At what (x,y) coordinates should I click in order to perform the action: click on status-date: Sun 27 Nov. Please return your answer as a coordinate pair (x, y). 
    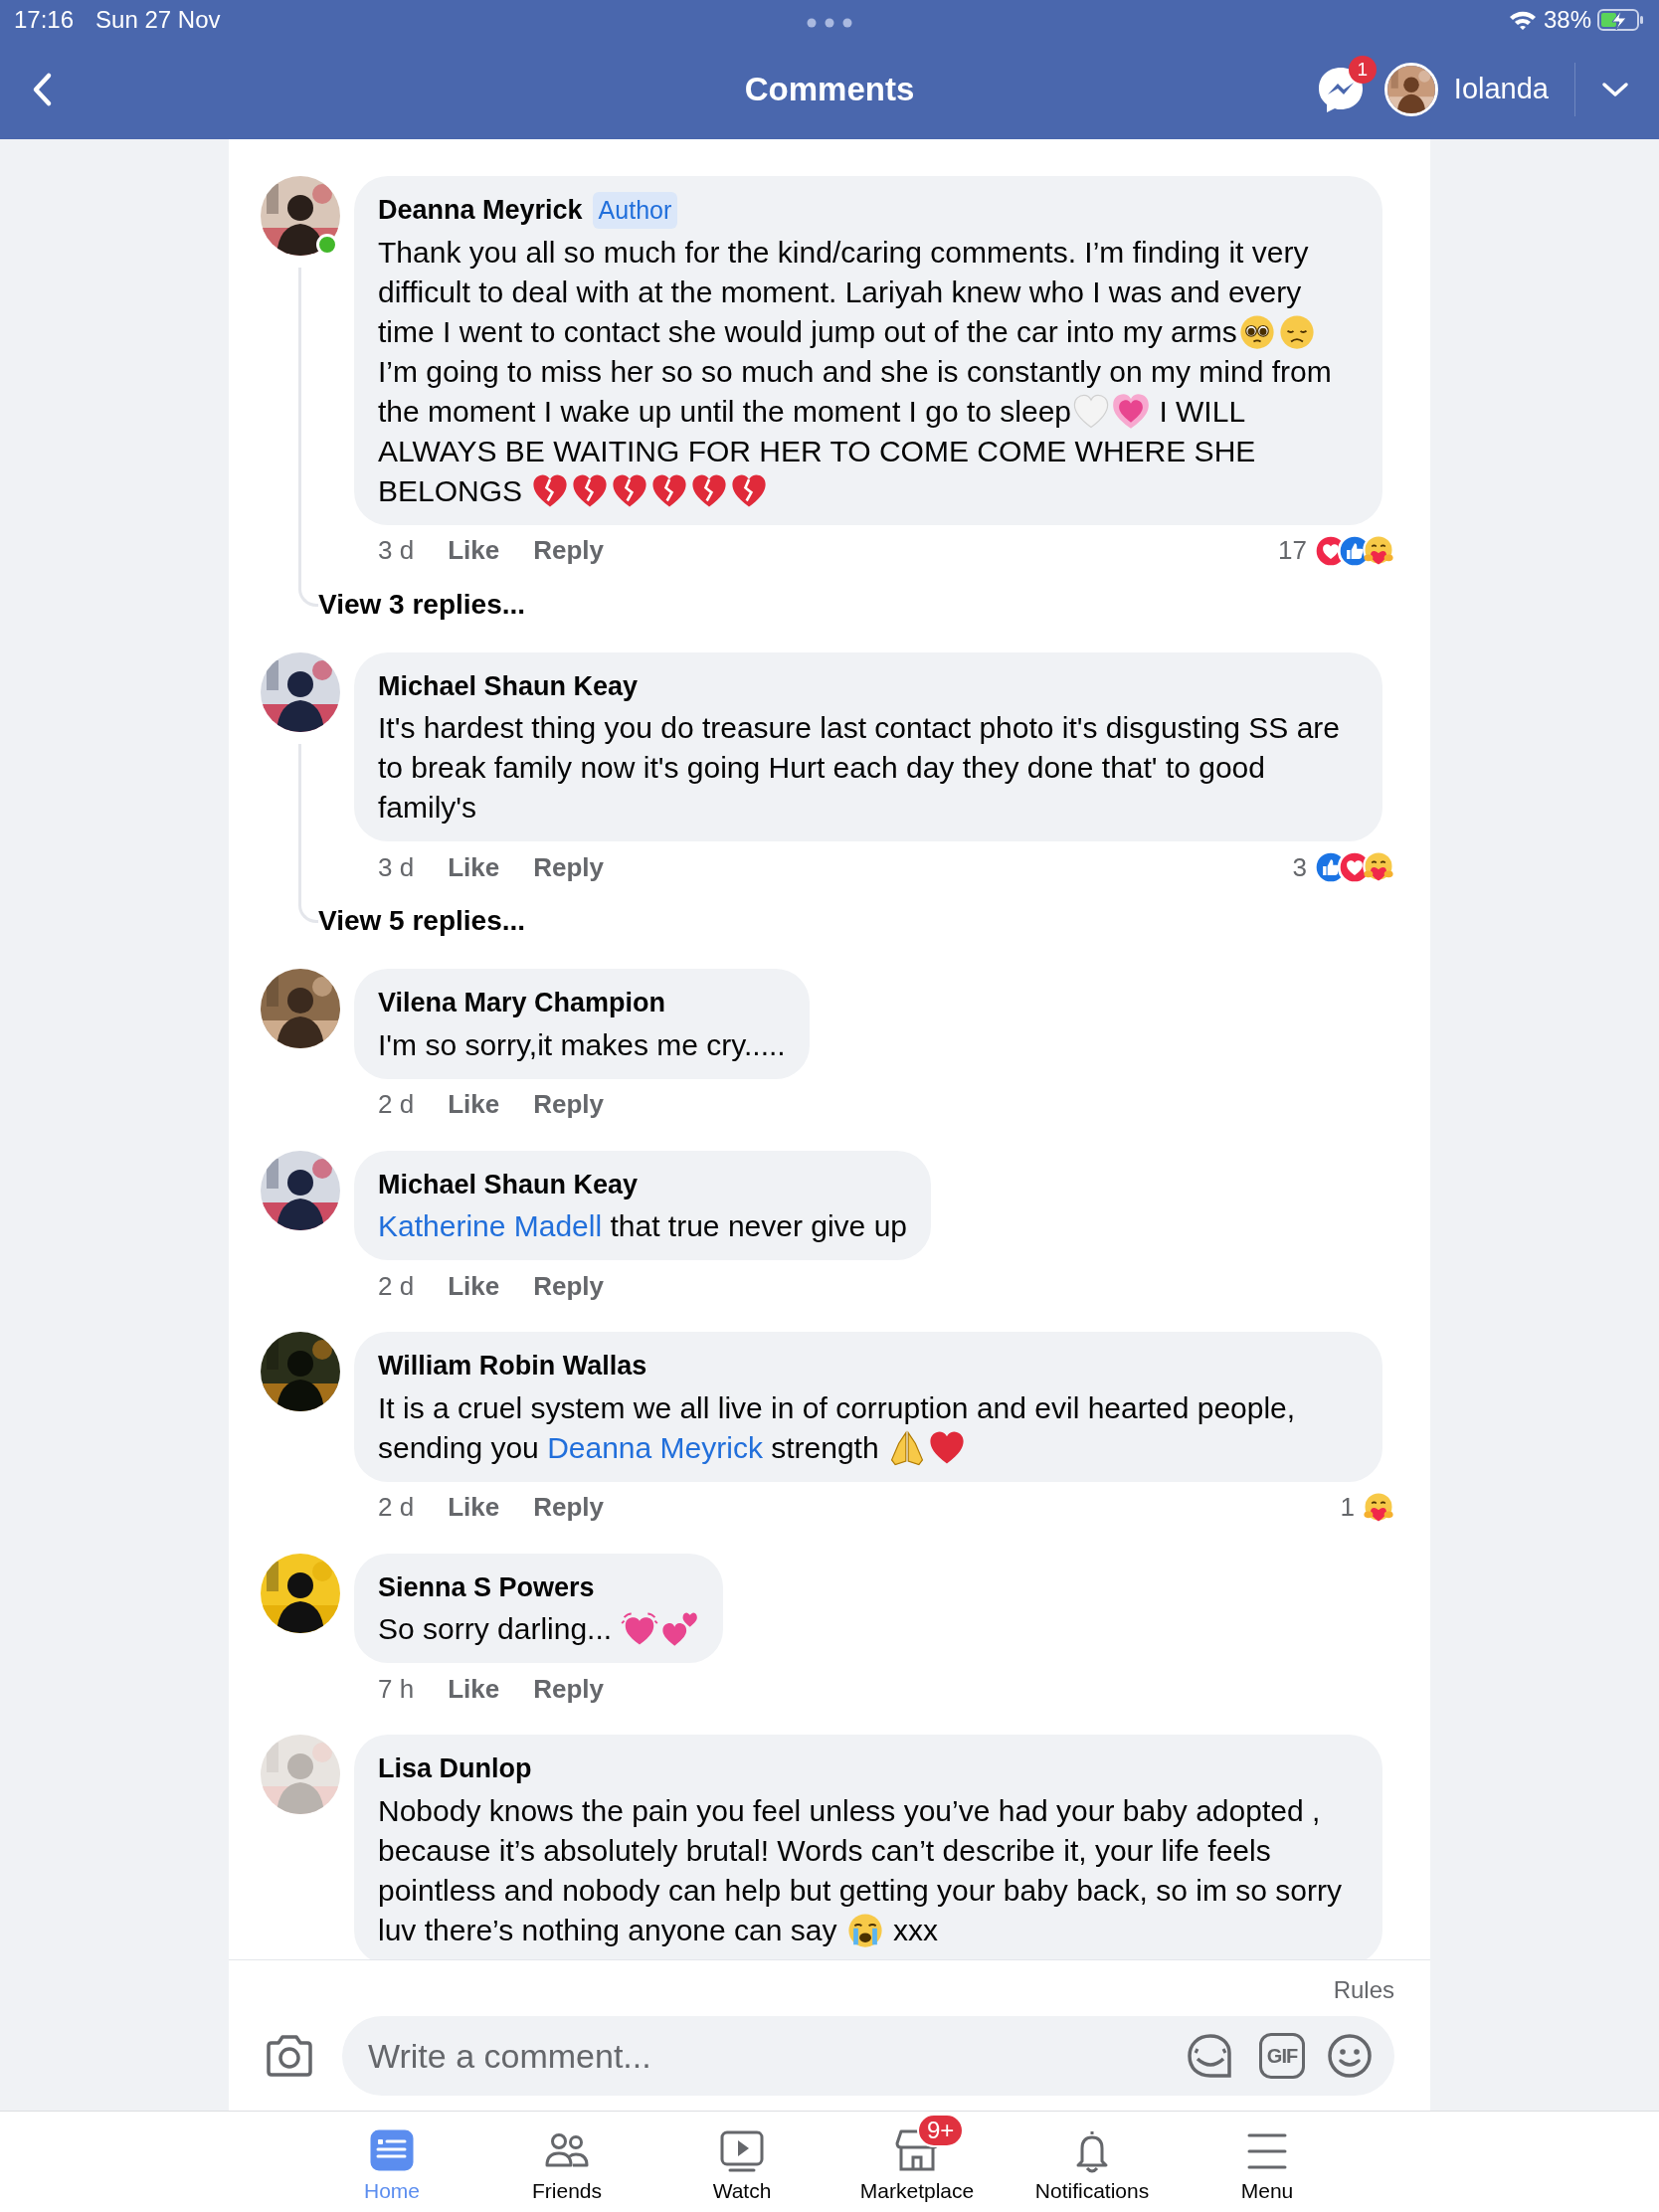
    Looking at the image, I should click on (158, 20).